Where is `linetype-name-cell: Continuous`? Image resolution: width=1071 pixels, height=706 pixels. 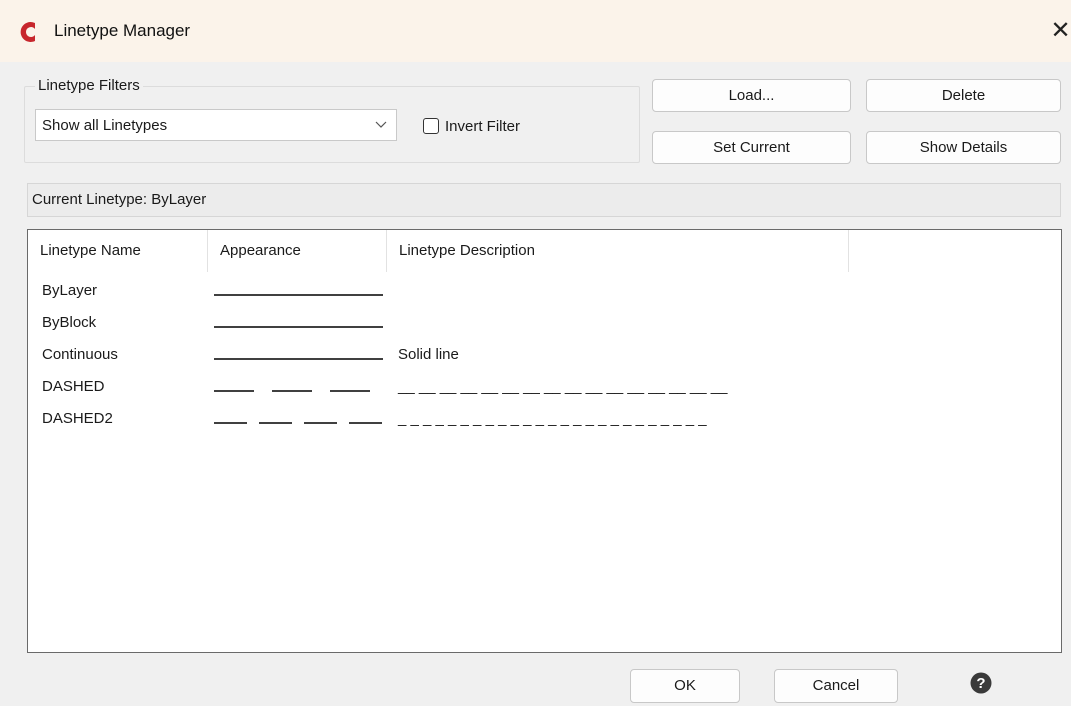
linetype-name-cell: Continuous is located at coordinates (80, 354).